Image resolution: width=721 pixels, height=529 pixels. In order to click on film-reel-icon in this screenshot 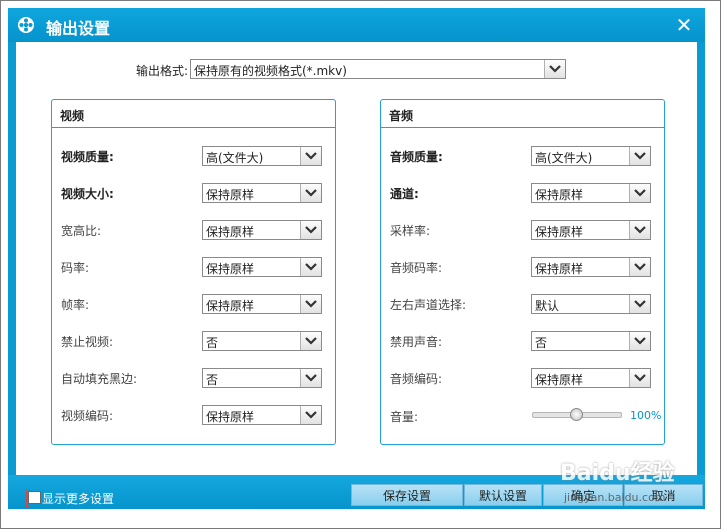, I will do `click(26, 25)`.